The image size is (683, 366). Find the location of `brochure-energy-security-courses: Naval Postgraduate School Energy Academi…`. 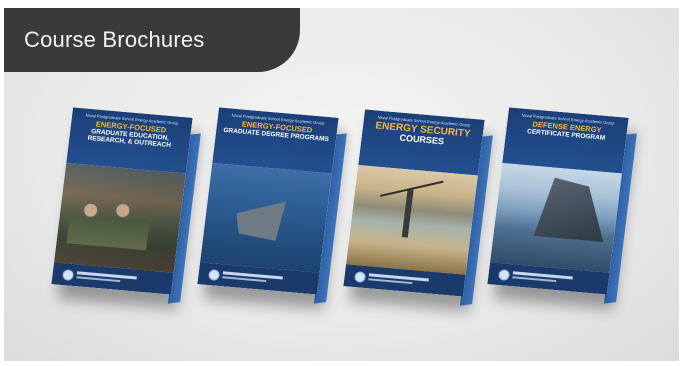

brochure-energy-security-courses: Naval Postgraduate School Energy Academi… is located at coordinates (418, 207).